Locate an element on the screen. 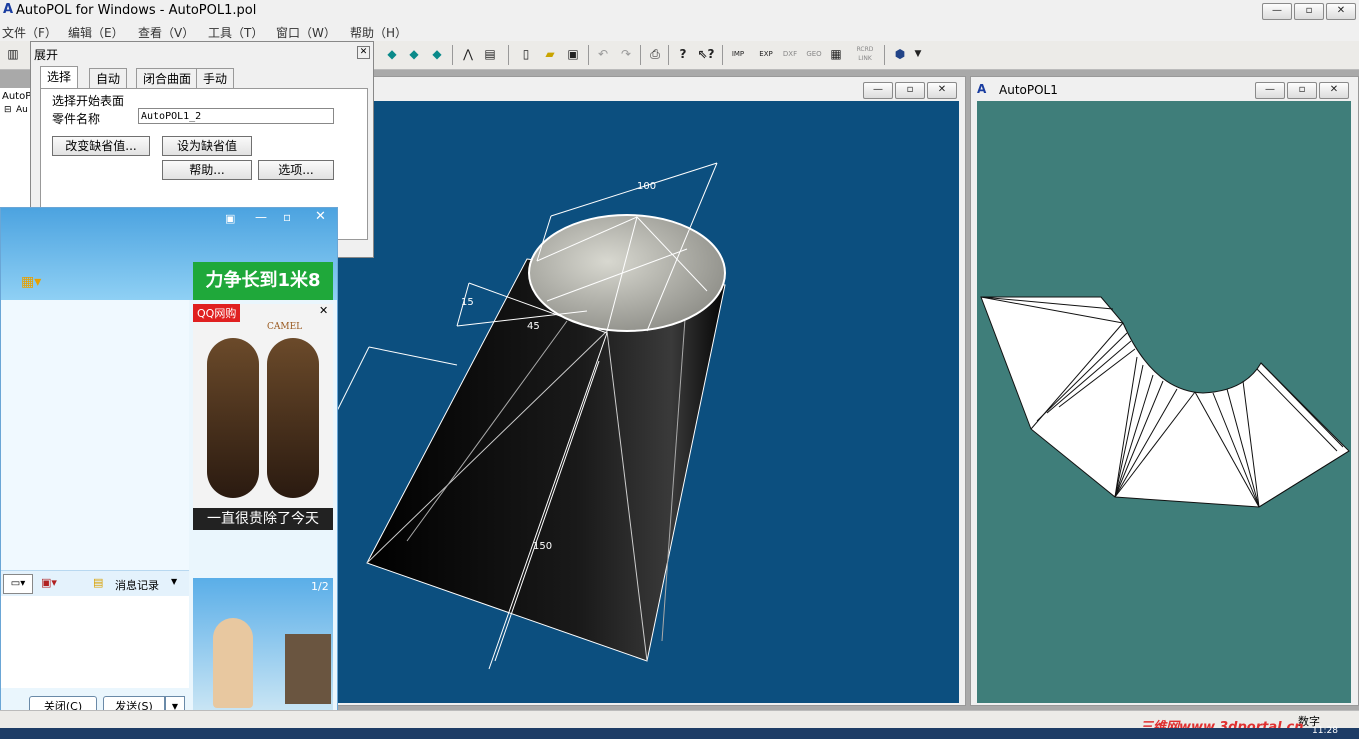 This screenshot has width=1359, height=739. part-name-input is located at coordinates (236, 116).